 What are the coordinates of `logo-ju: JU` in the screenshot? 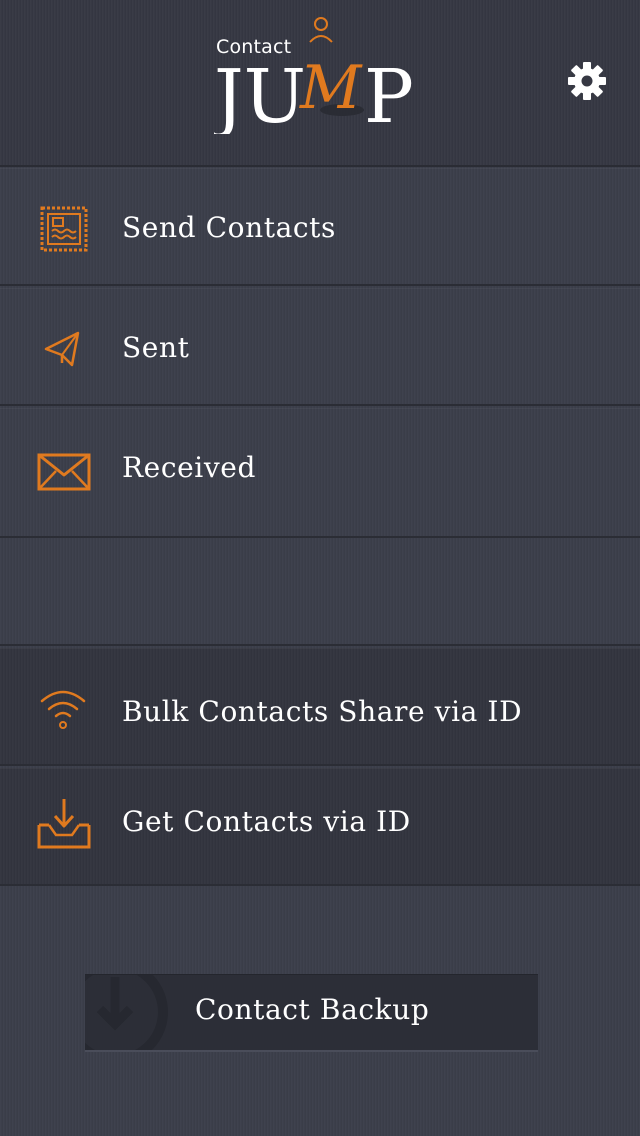 It's located at (260, 94).